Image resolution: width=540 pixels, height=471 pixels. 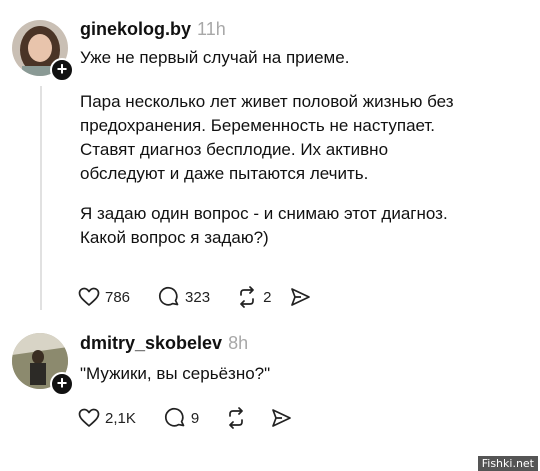 I want to click on thread-line, so click(x=41, y=198).